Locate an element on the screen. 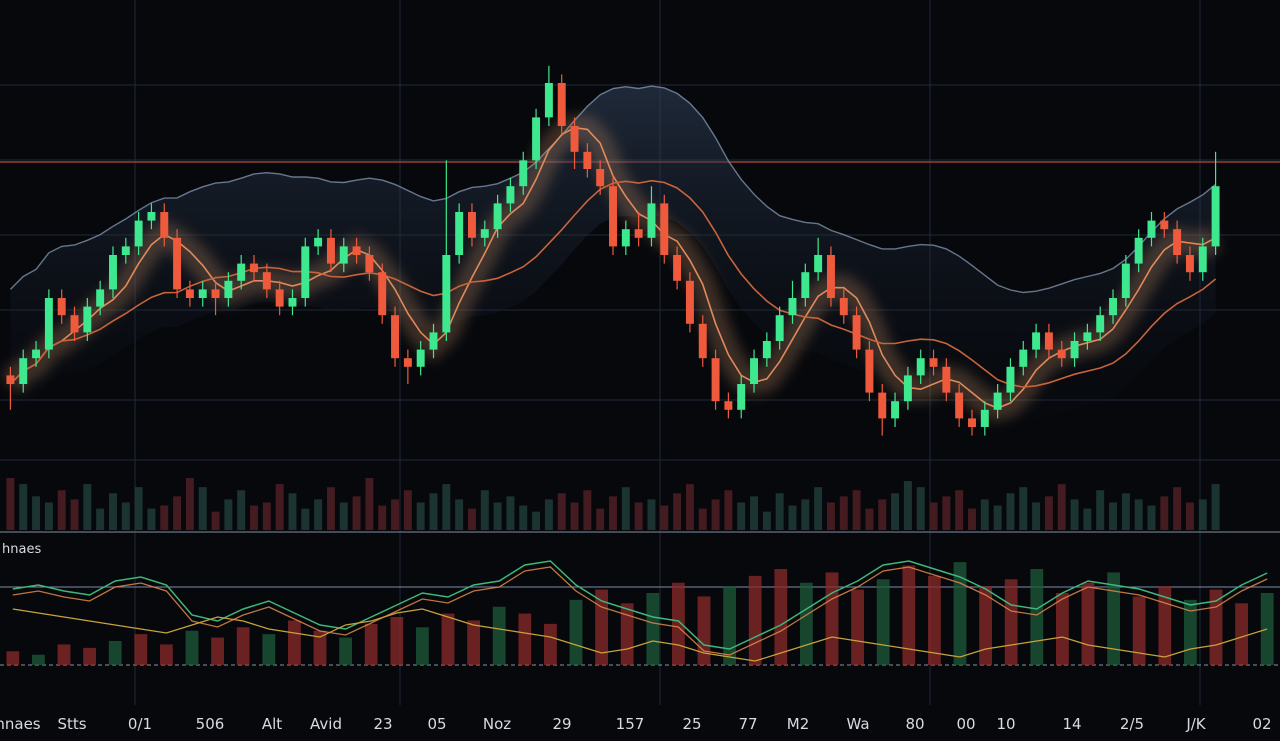  x-tick-label: 2/5 is located at coordinates (1132, 724).